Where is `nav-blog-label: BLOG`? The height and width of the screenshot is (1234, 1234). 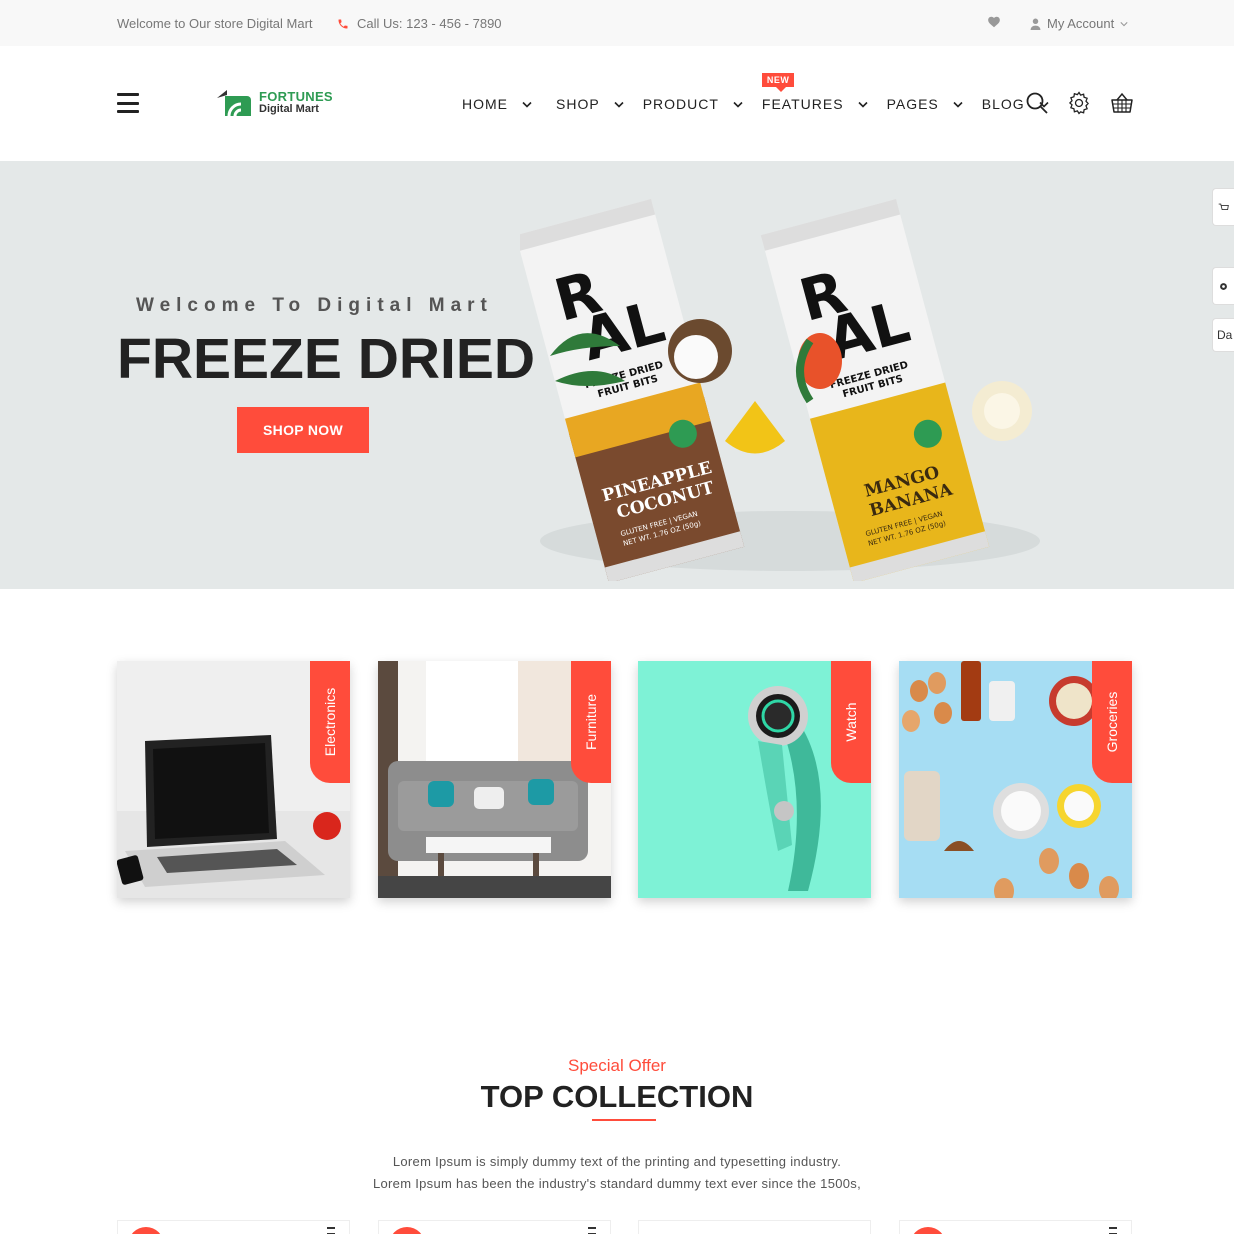 nav-blog-label: BLOG is located at coordinates (1003, 104).